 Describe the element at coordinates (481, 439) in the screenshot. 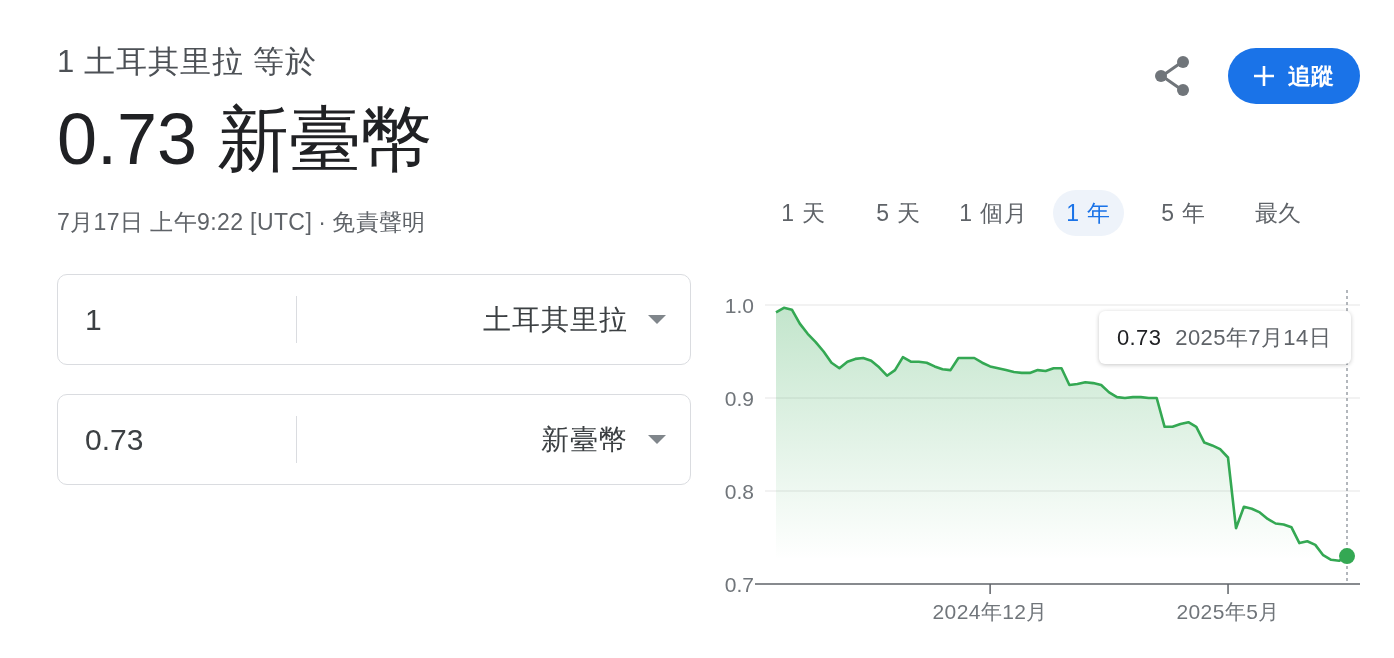

I see `currency-dropdown: 新臺幣` at that location.